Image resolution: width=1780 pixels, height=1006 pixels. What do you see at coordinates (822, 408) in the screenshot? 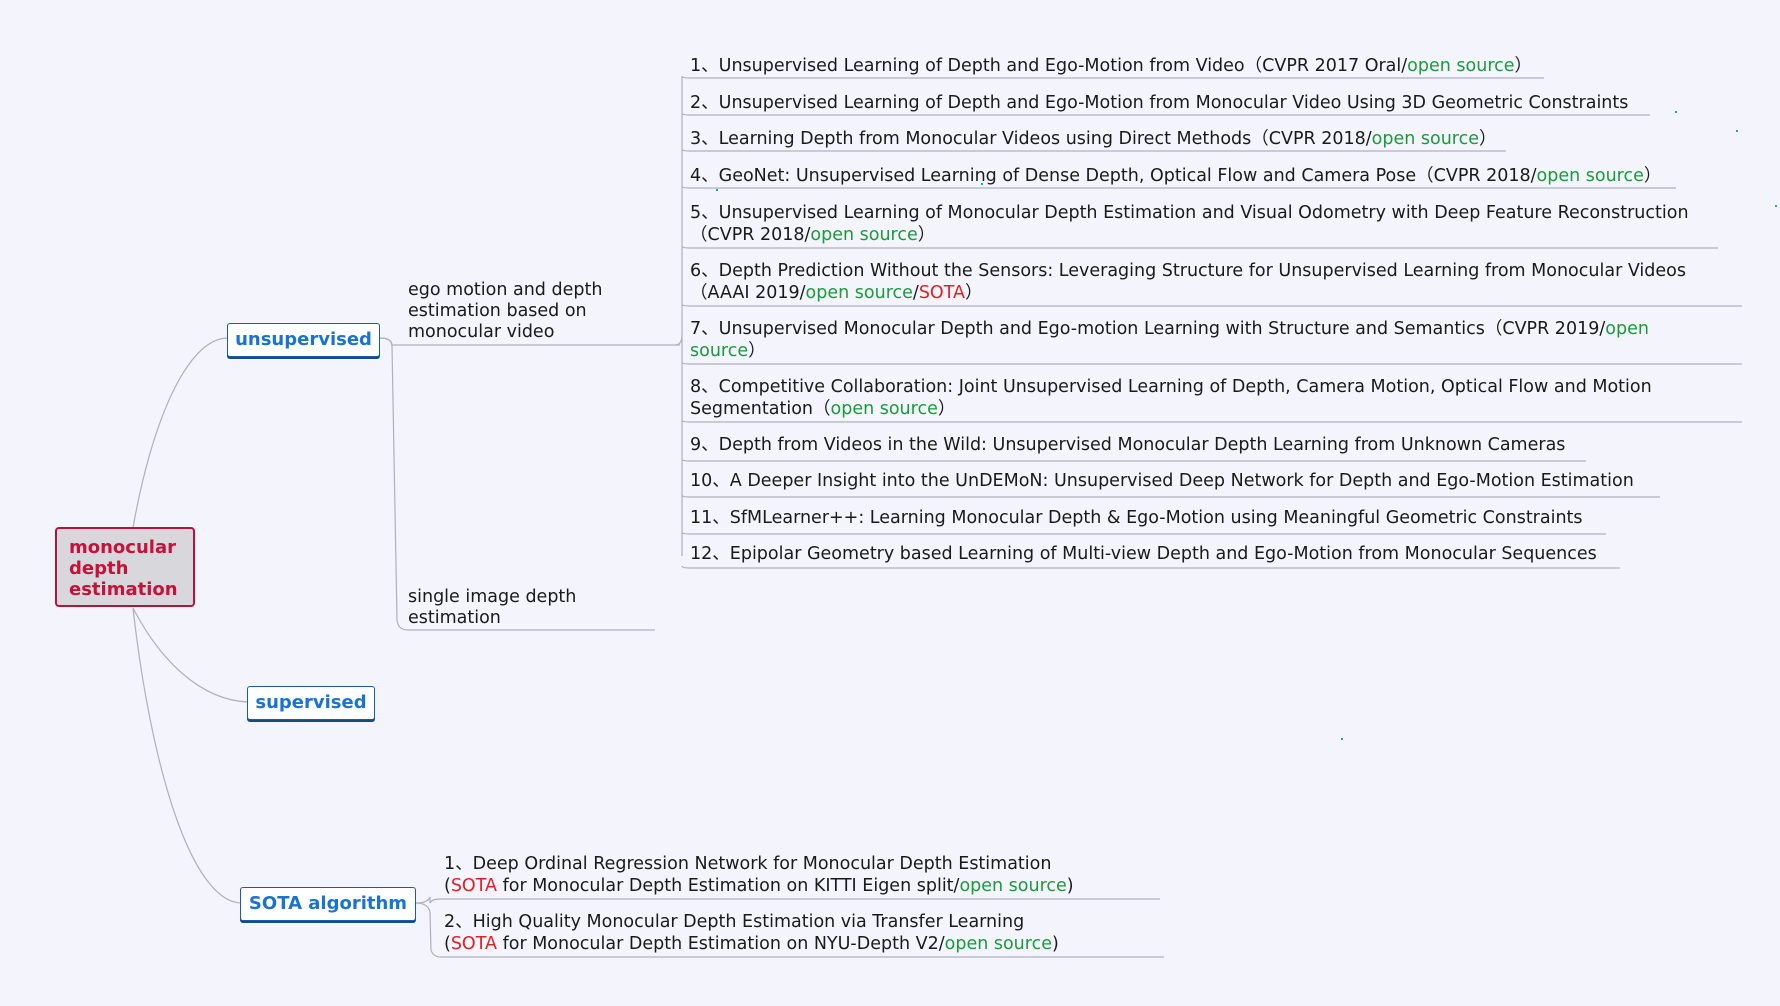
I see `paper-venue: （` at bounding box center [822, 408].